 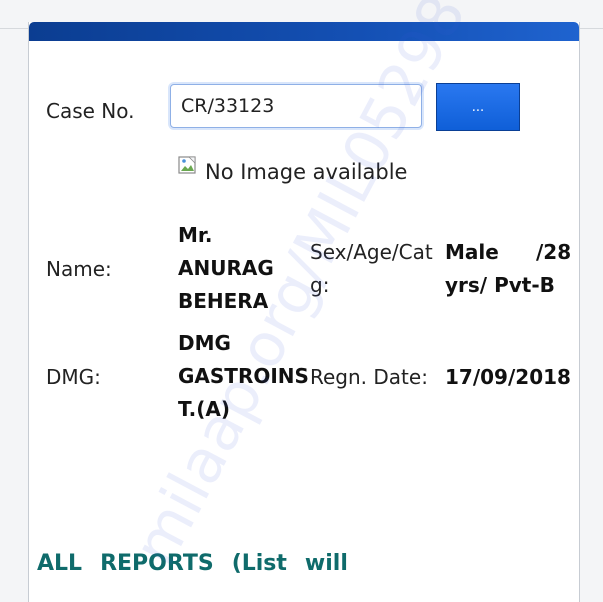 What do you see at coordinates (204, 343) in the screenshot?
I see `dmg-value-line1: DMG` at bounding box center [204, 343].